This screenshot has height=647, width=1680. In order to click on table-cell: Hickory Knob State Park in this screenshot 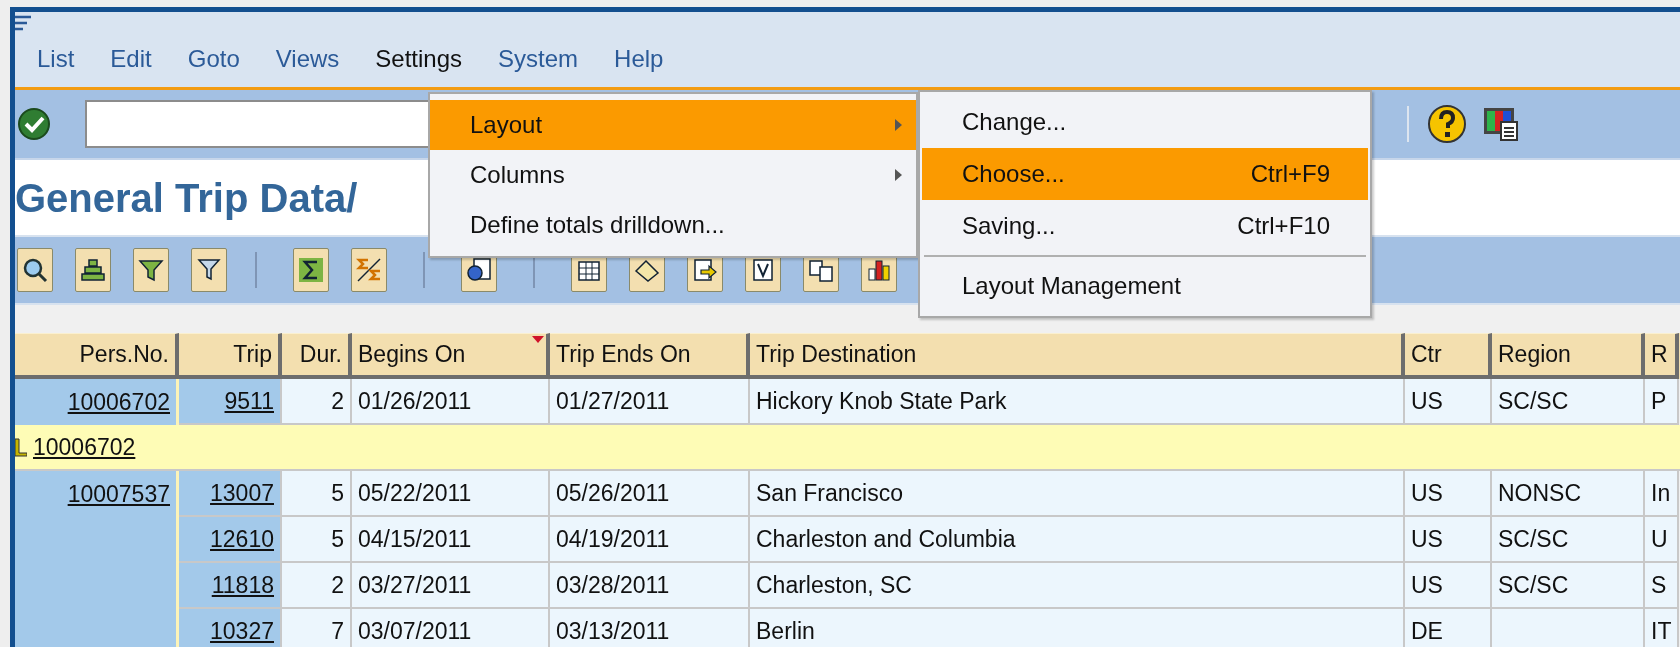, I will do `click(1077, 402)`.